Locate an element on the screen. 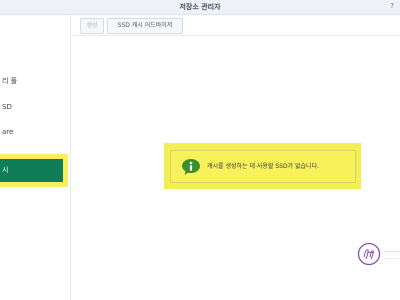 This screenshot has height=300, width=400. notice-highlight: 캐시를 생성하는 데 사용할 SSD가 없습니다. is located at coordinates (262, 166).